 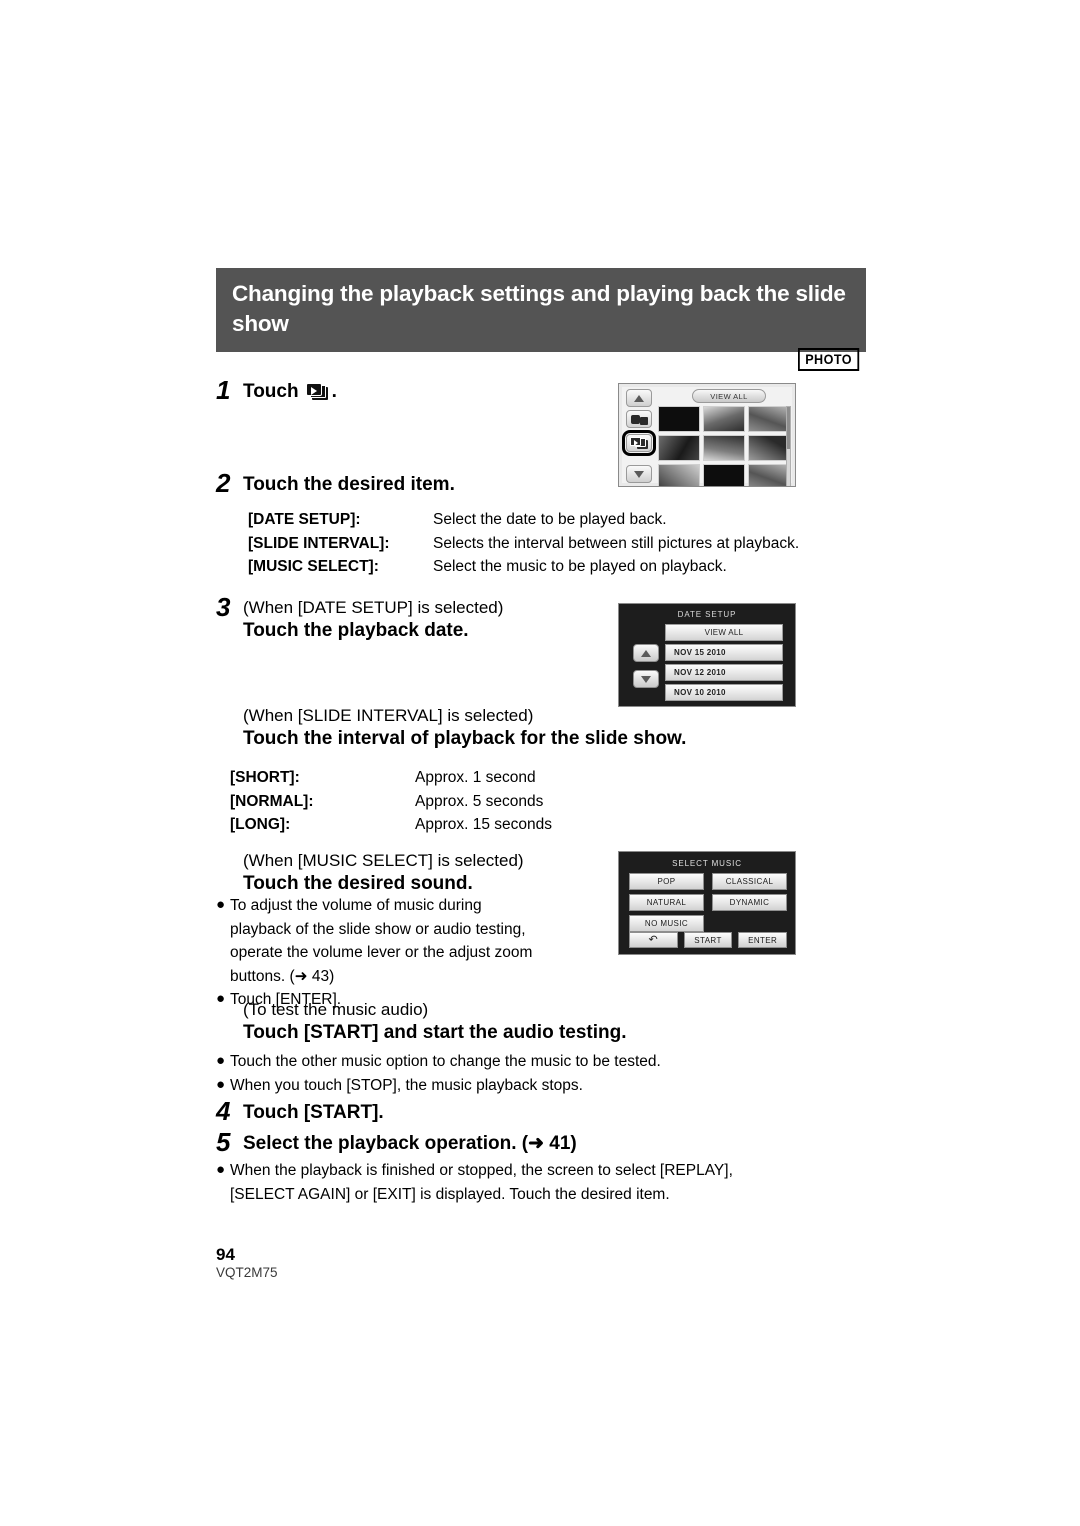 What do you see at coordinates (383, 860) in the screenshot?
I see `step-3c-condition: (When [MUSIC SELECT] is selected)` at bounding box center [383, 860].